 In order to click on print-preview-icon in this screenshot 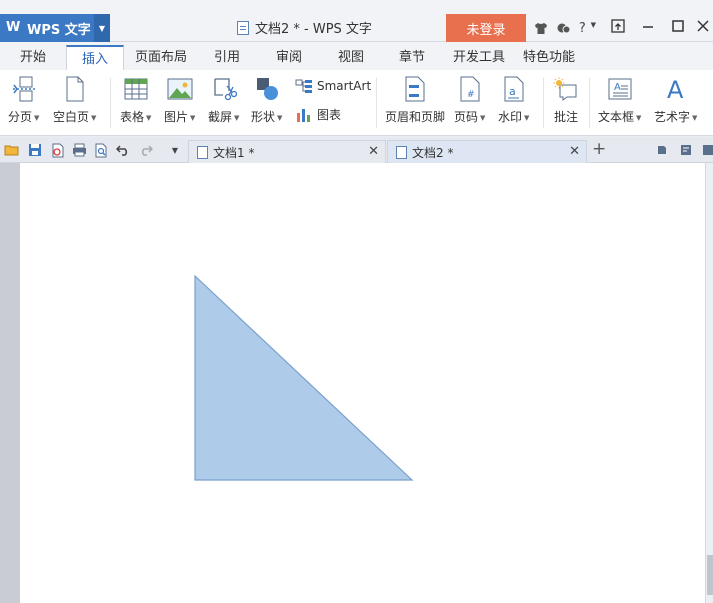, I will do `click(101, 150)`.